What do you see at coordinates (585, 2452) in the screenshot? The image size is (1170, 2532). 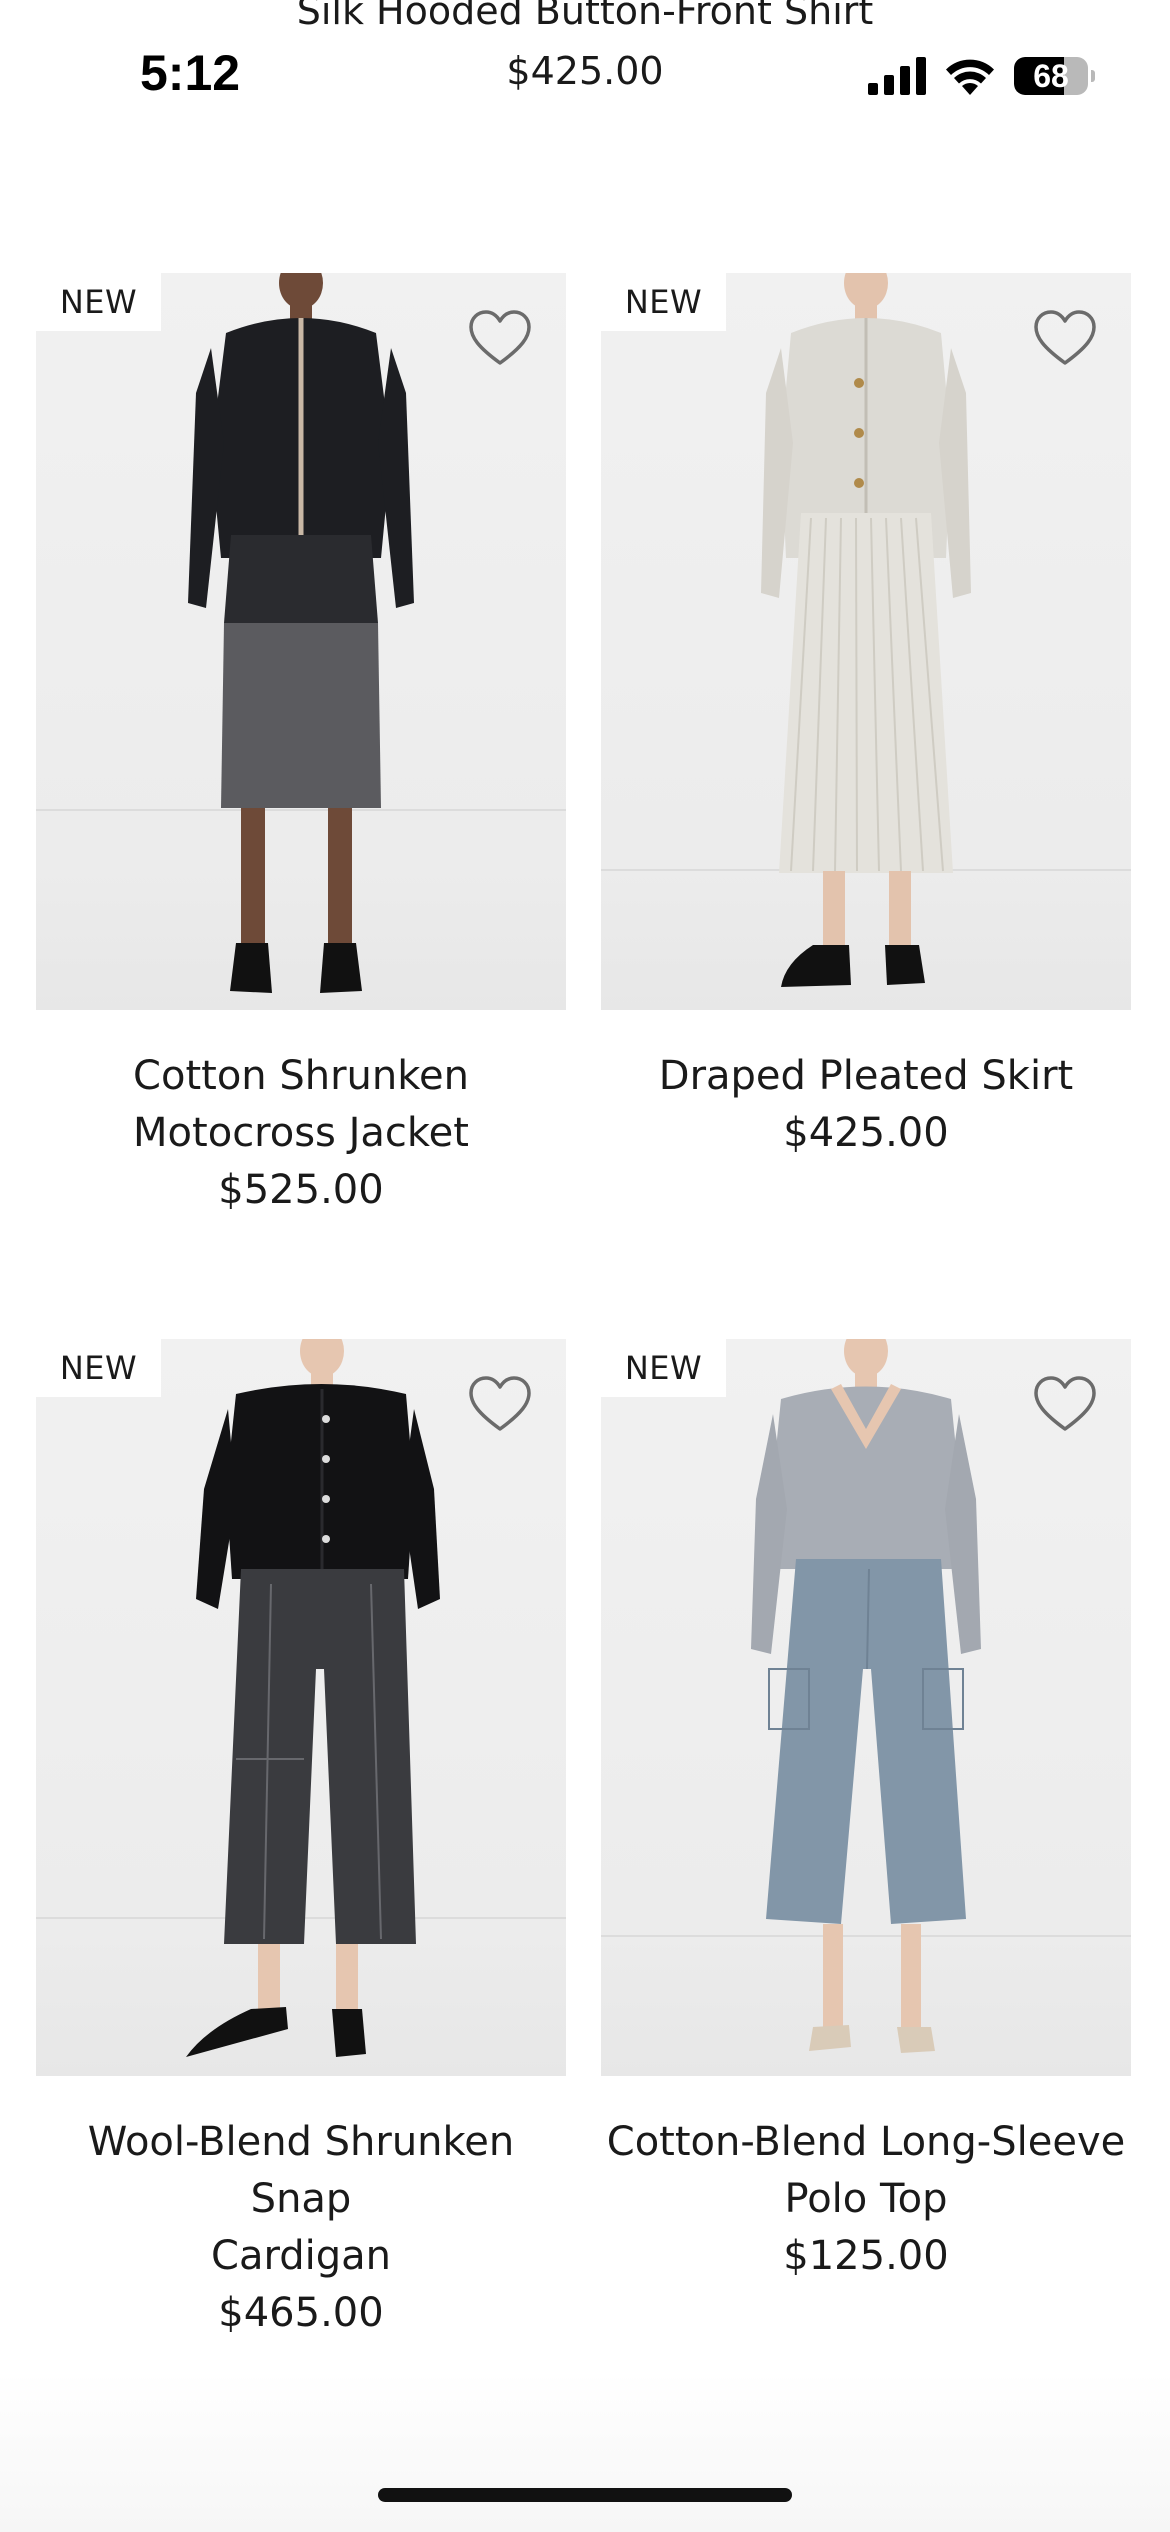 I see `bottom-fade` at bounding box center [585, 2452].